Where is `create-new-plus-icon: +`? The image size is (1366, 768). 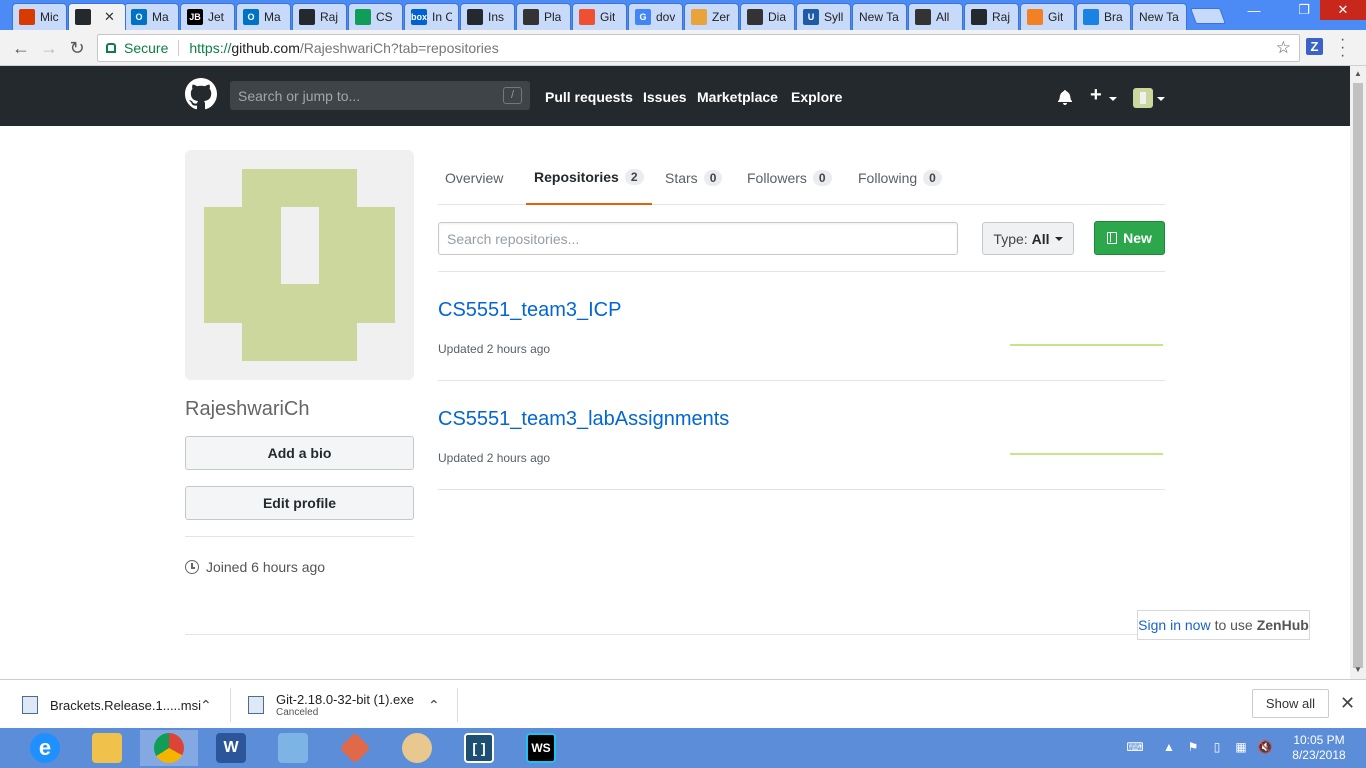 create-new-plus-icon: + is located at coordinates (1096, 95).